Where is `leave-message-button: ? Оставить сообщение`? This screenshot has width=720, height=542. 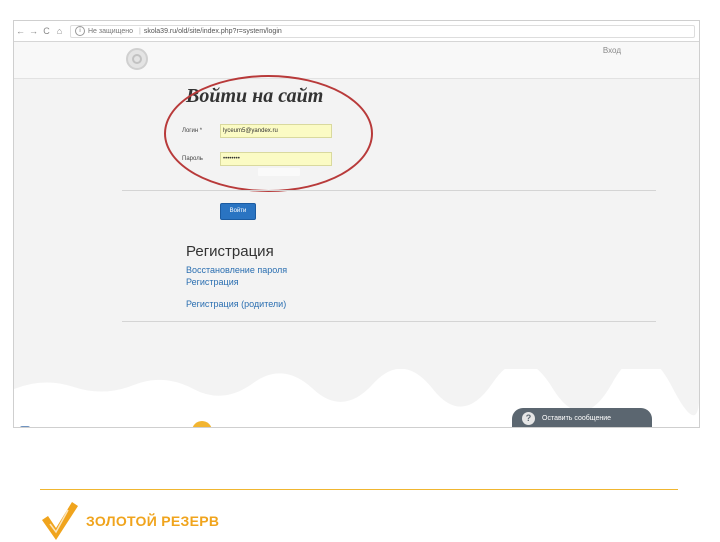
leave-message-button: ? Оставить сообщение is located at coordinates (582, 417).